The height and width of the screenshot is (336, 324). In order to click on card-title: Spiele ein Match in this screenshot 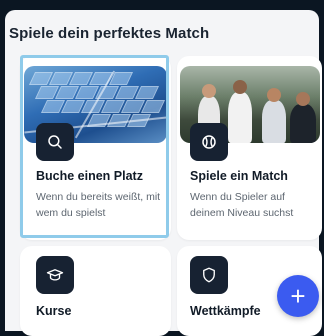, I will do `click(239, 176)`.